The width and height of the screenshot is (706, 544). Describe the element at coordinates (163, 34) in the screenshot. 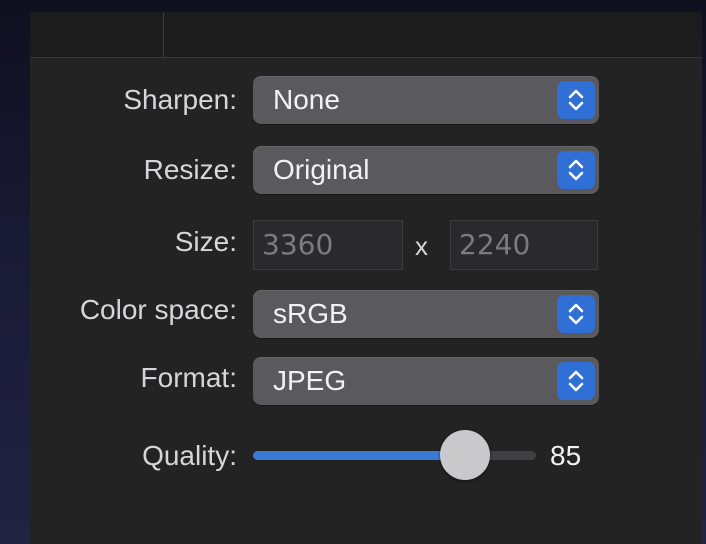

I see `top-bar-divider` at that location.